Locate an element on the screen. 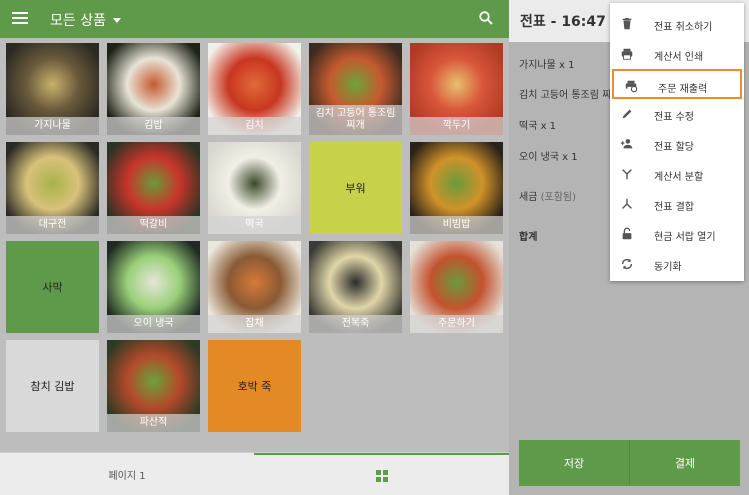 The height and width of the screenshot is (495, 749). product-tile: 비빔밥 is located at coordinates (456, 188).